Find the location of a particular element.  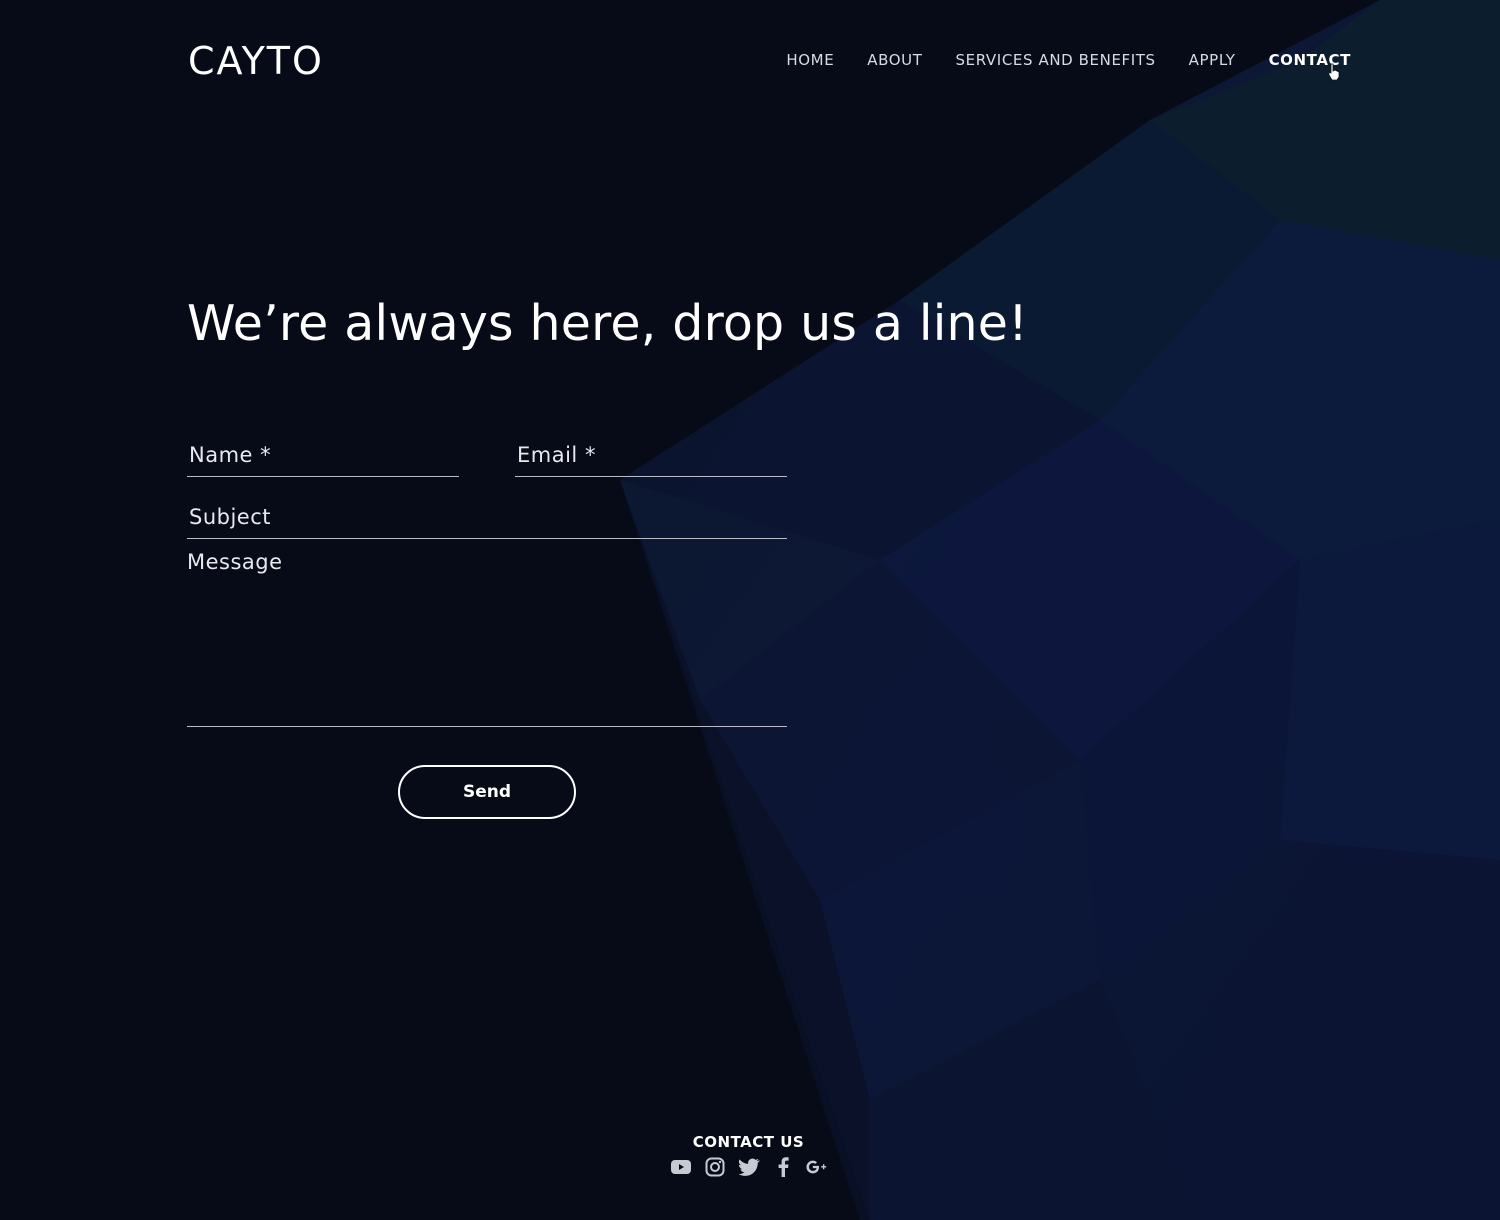

hand-cursor-icon is located at coordinates (1334, 72).